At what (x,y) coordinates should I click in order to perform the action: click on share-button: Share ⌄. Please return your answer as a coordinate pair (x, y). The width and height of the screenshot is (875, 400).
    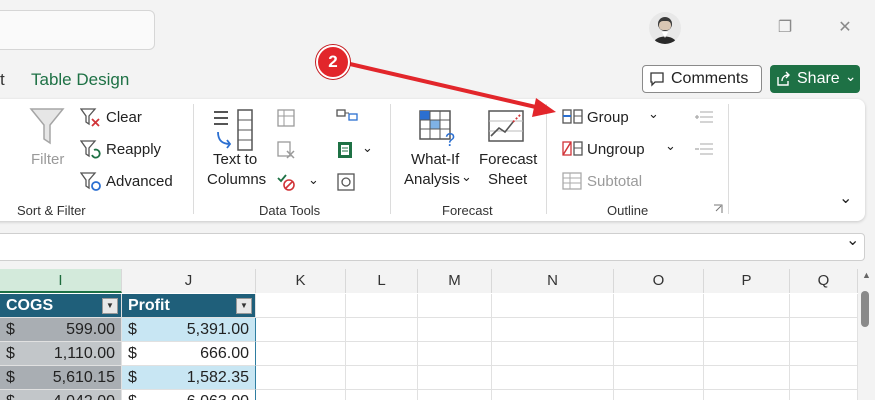
    Looking at the image, I should click on (815, 79).